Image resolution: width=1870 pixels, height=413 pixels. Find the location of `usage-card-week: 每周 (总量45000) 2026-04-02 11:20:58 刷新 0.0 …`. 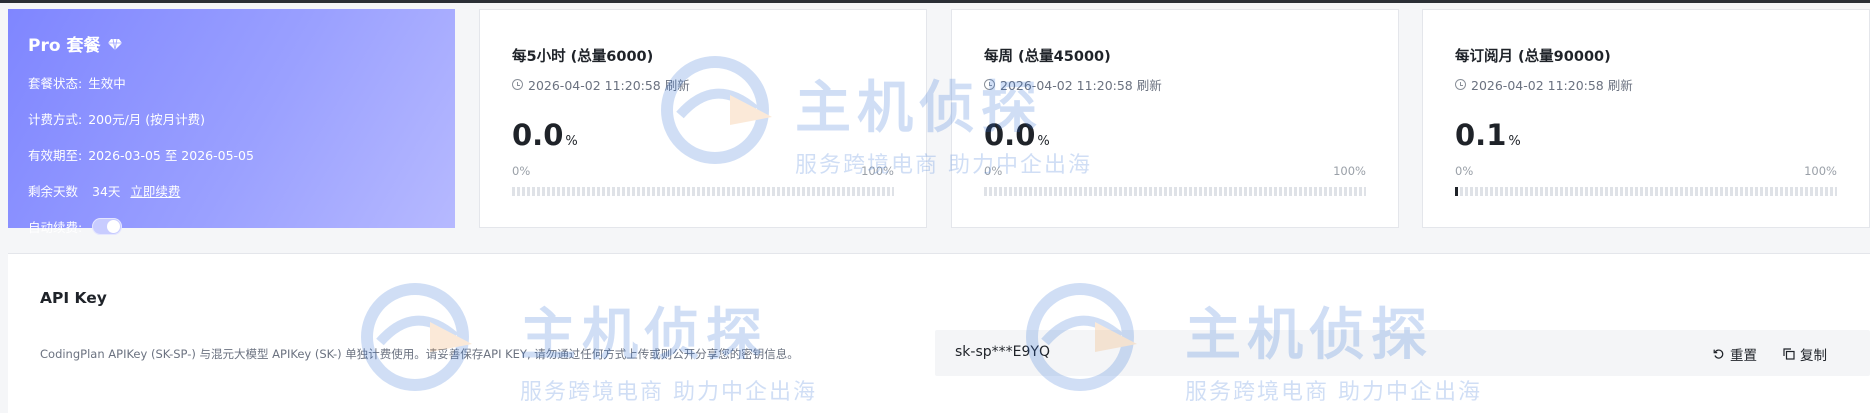

usage-card-week: 每周 (总量45000) 2026-04-02 11:20:58 刷新 0.0 … is located at coordinates (1175, 118).